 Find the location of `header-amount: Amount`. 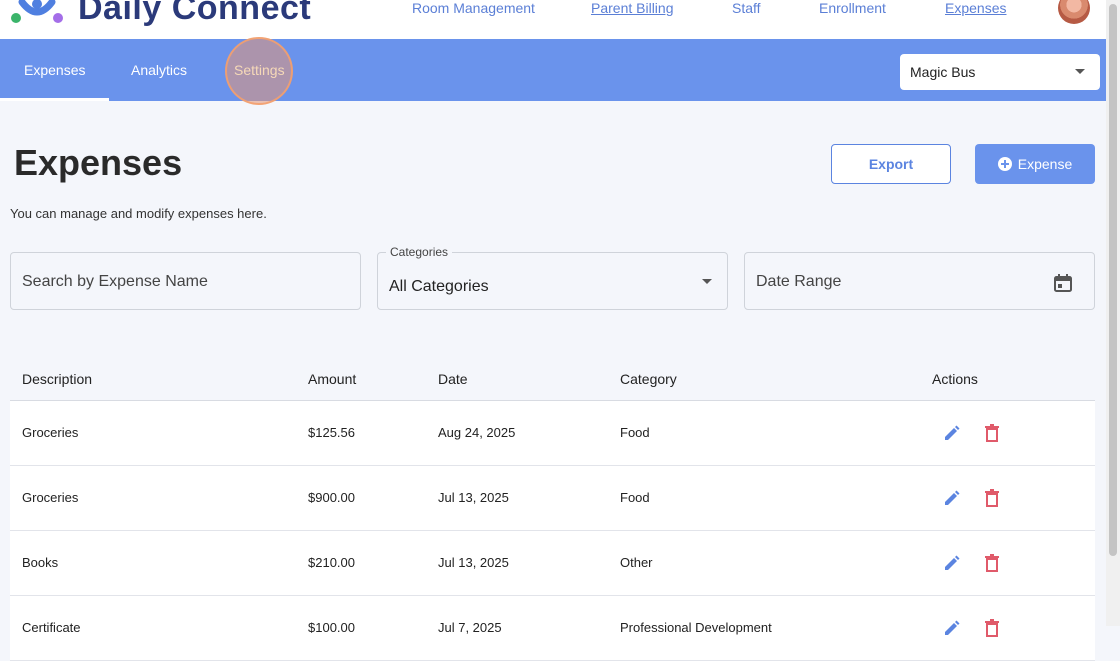

header-amount: Amount is located at coordinates (332, 379).